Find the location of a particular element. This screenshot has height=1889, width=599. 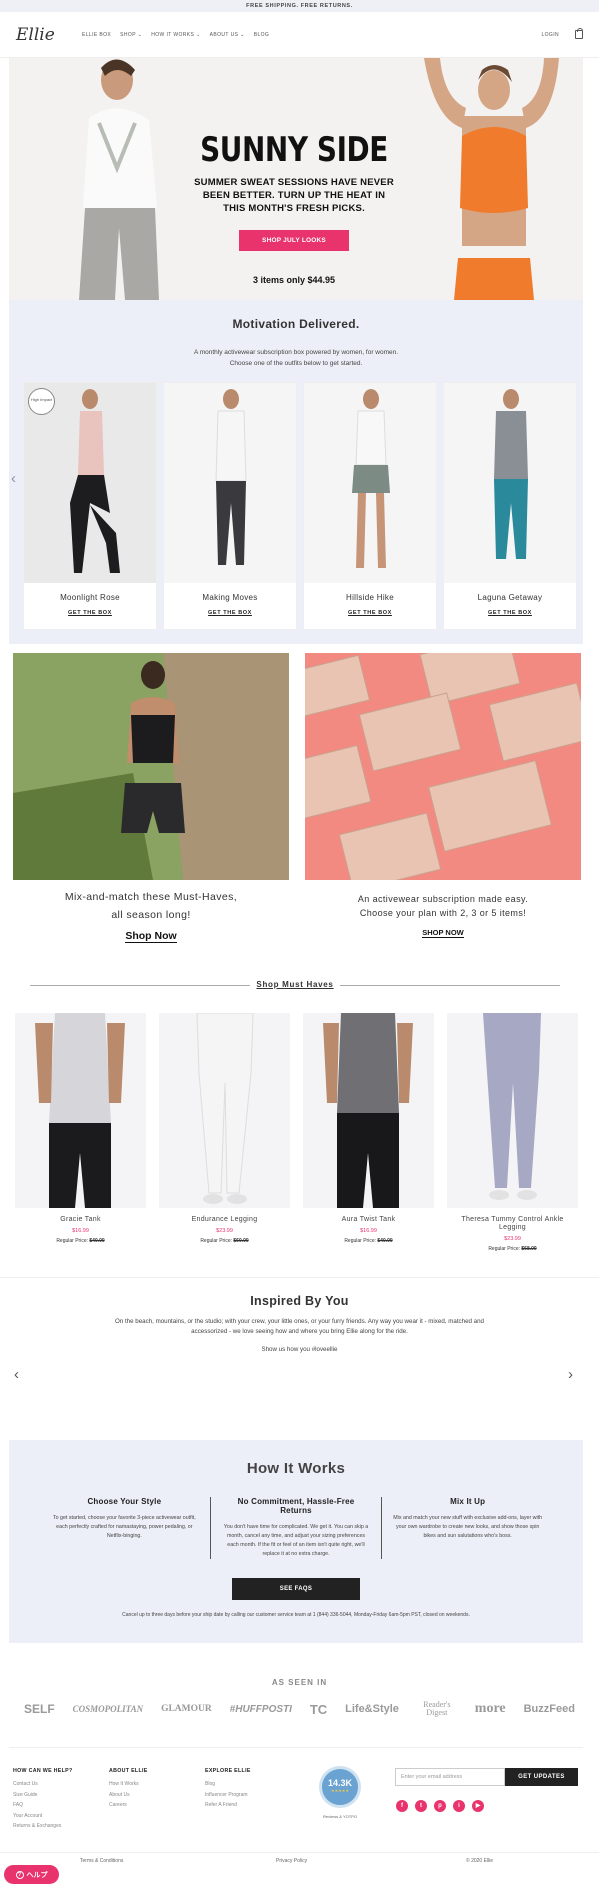

shop-now-label: Shop Now is located at coordinates (151, 936).